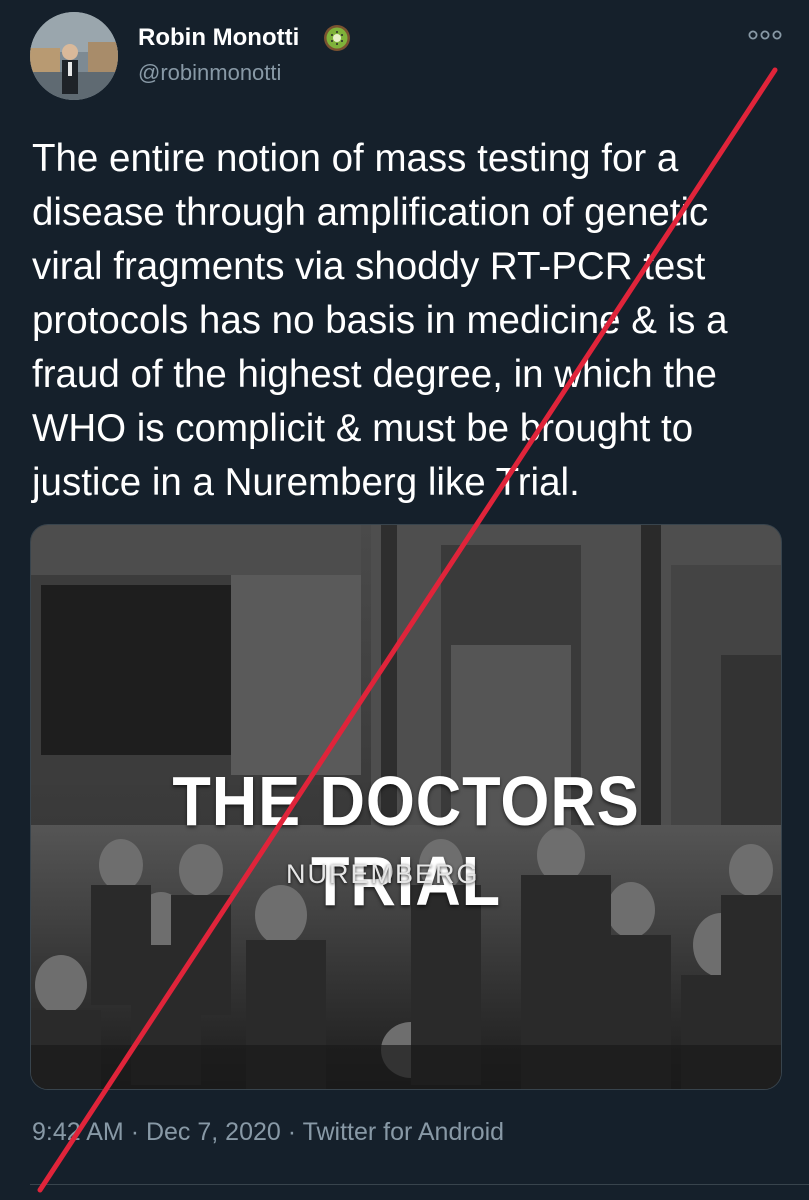 The image size is (809, 1200). Describe the element at coordinates (765, 35) in the screenshot. I see `more-options-icon` at that location.